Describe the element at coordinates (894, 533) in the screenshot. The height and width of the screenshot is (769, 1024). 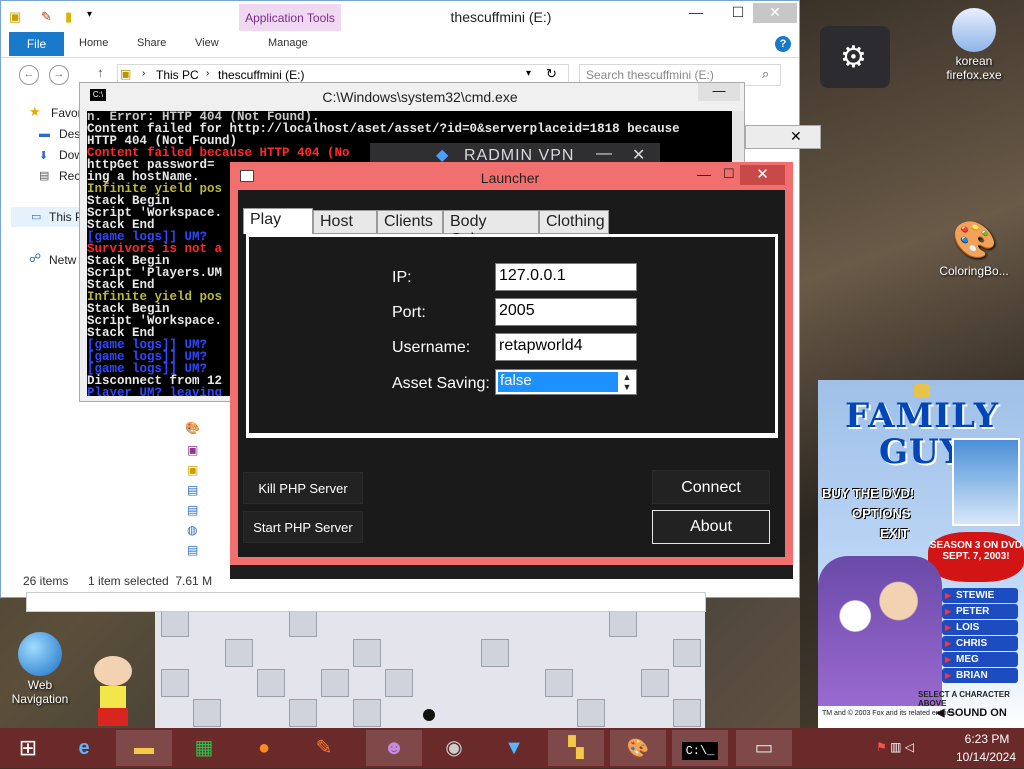
I see `exit-link: EXIT` at that location.